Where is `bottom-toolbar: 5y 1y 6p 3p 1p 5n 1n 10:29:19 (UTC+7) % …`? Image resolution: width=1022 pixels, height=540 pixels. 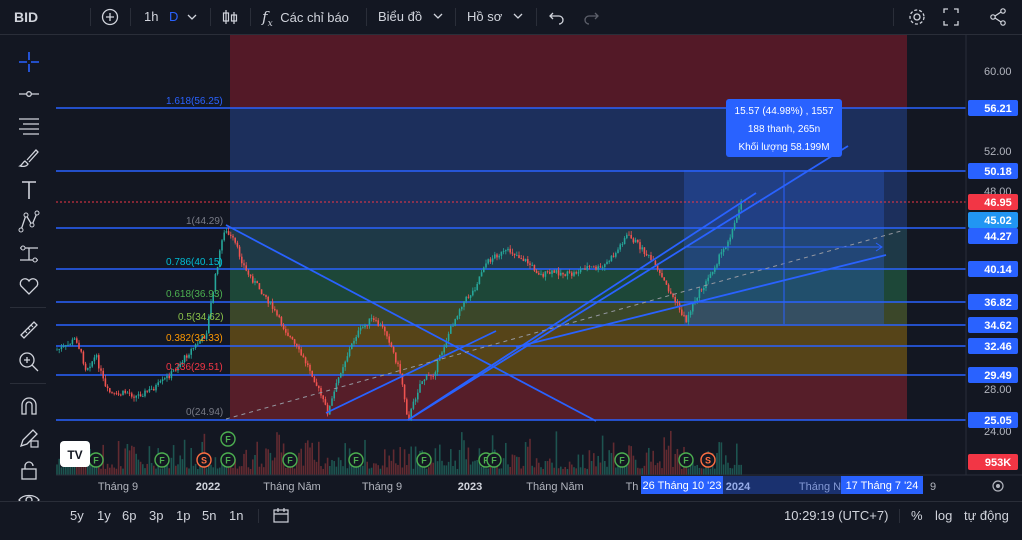 bottom-toolbar: 5y 1y 6p 3p 1p 5n 1n 10:29:19 (UTC+7) % … is located at coordinates (511, 515).